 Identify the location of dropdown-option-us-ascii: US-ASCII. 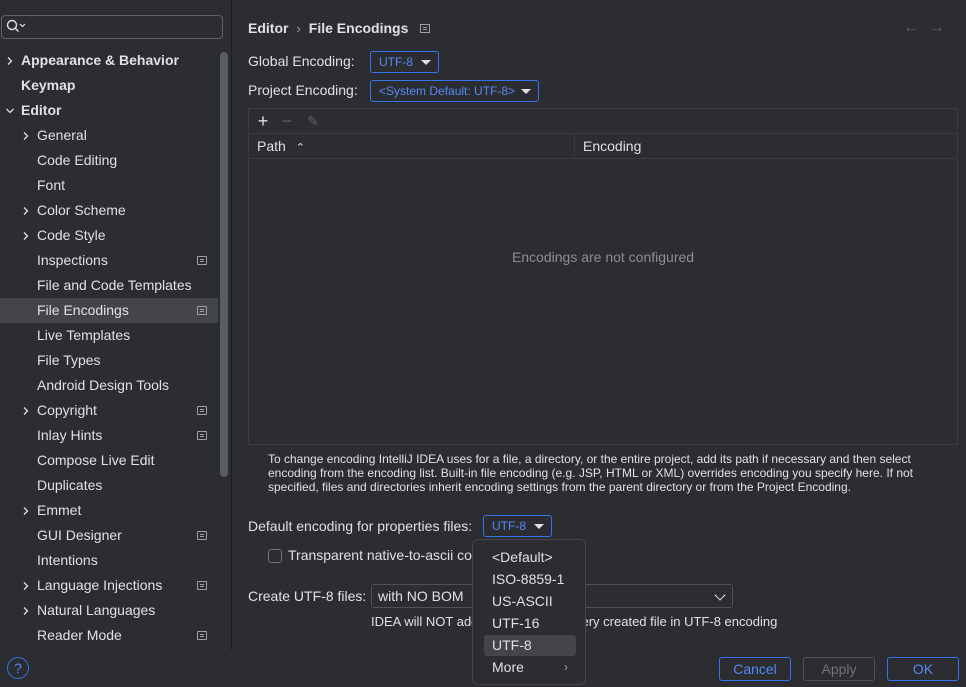
(530, 601).